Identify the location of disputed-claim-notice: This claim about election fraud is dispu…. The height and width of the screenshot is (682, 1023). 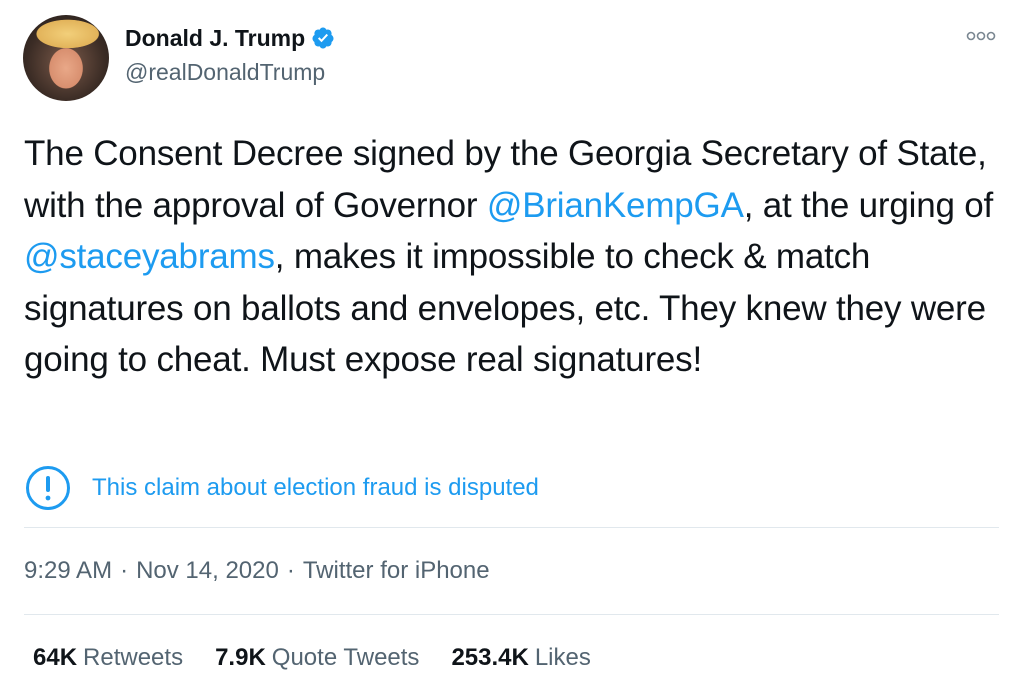
(281, 488).